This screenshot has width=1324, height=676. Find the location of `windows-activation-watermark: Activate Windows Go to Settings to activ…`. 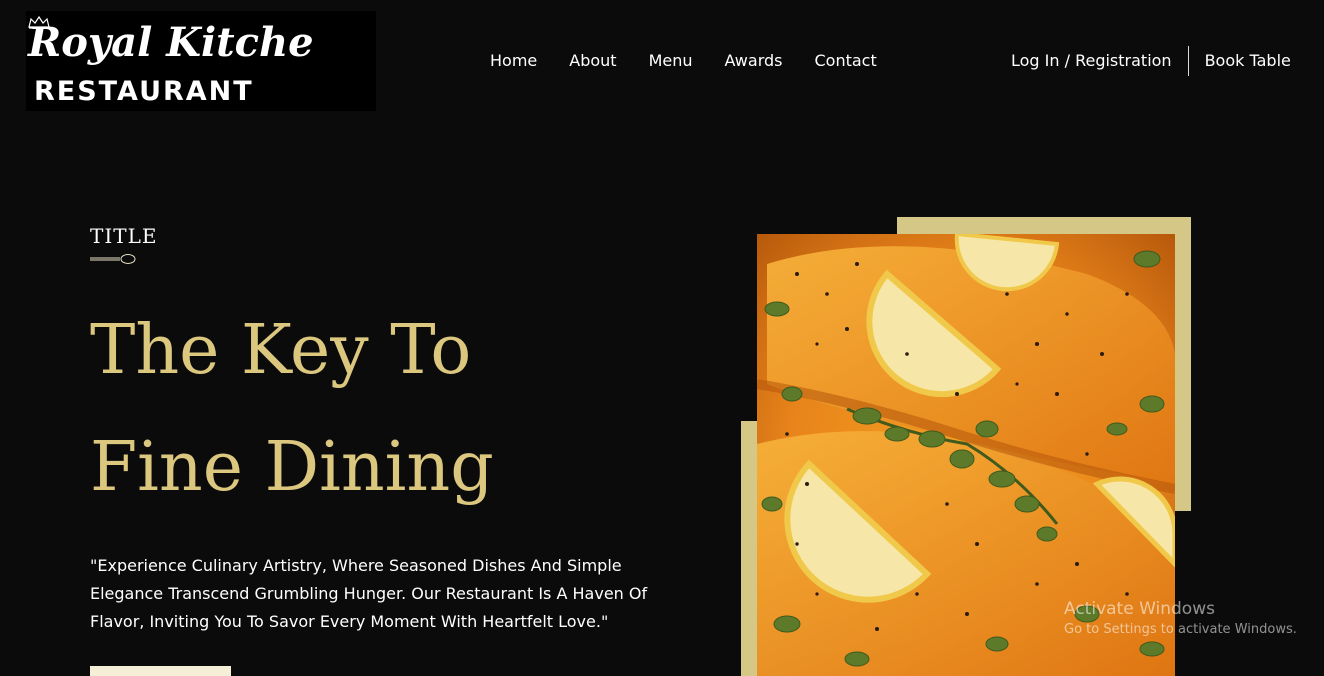

windows-activation-watermark: Activate Windows Go to Settings to activ… is located at coordinates (1180, 619).